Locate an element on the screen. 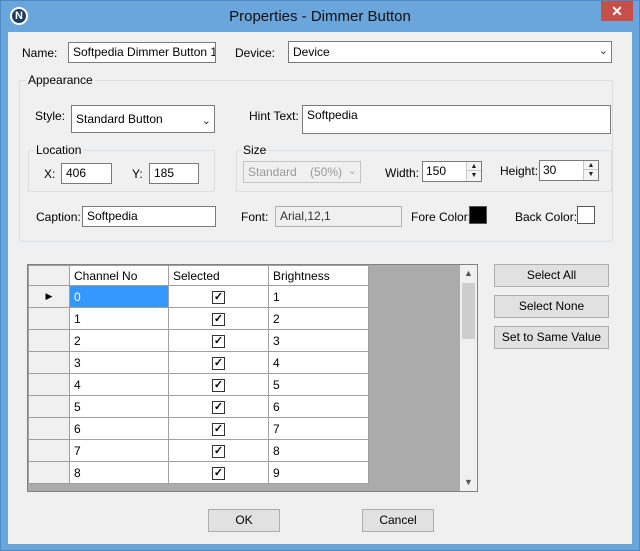 The height and width of the screenshot is (551, 640). cancel-button: Cancel is located at coordinates (398, 520).